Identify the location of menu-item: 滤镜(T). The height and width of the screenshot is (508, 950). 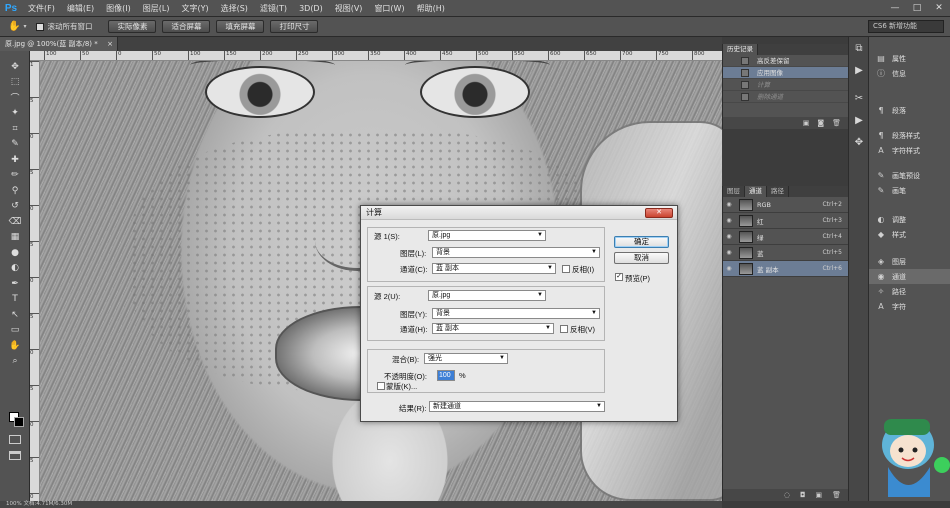
(273, 8).